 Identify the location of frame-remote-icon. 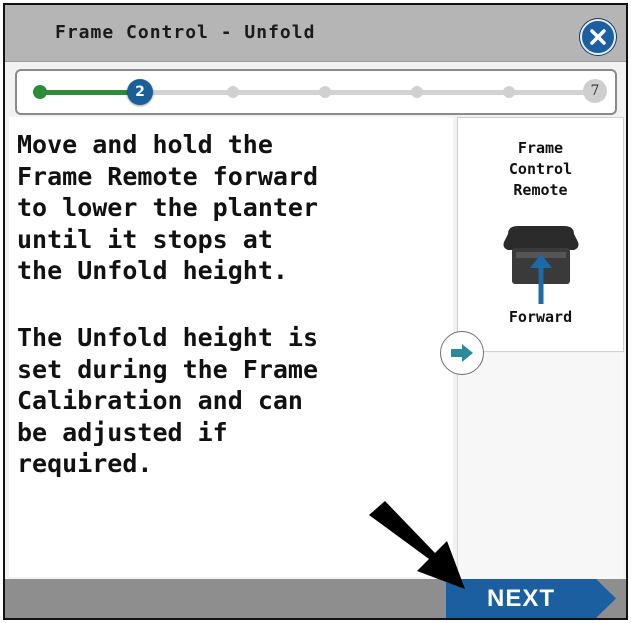
(541, 265).